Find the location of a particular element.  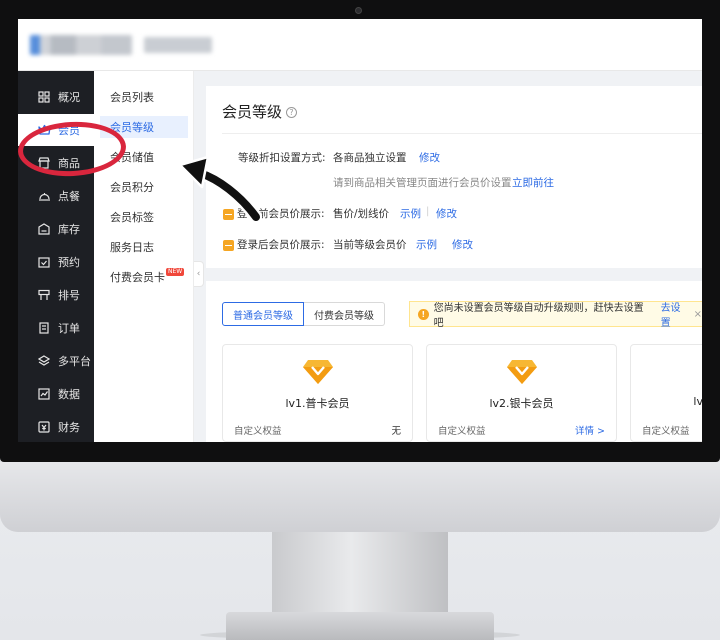

sidebar-item-products: 商品 is located at coordinates (56, 163).